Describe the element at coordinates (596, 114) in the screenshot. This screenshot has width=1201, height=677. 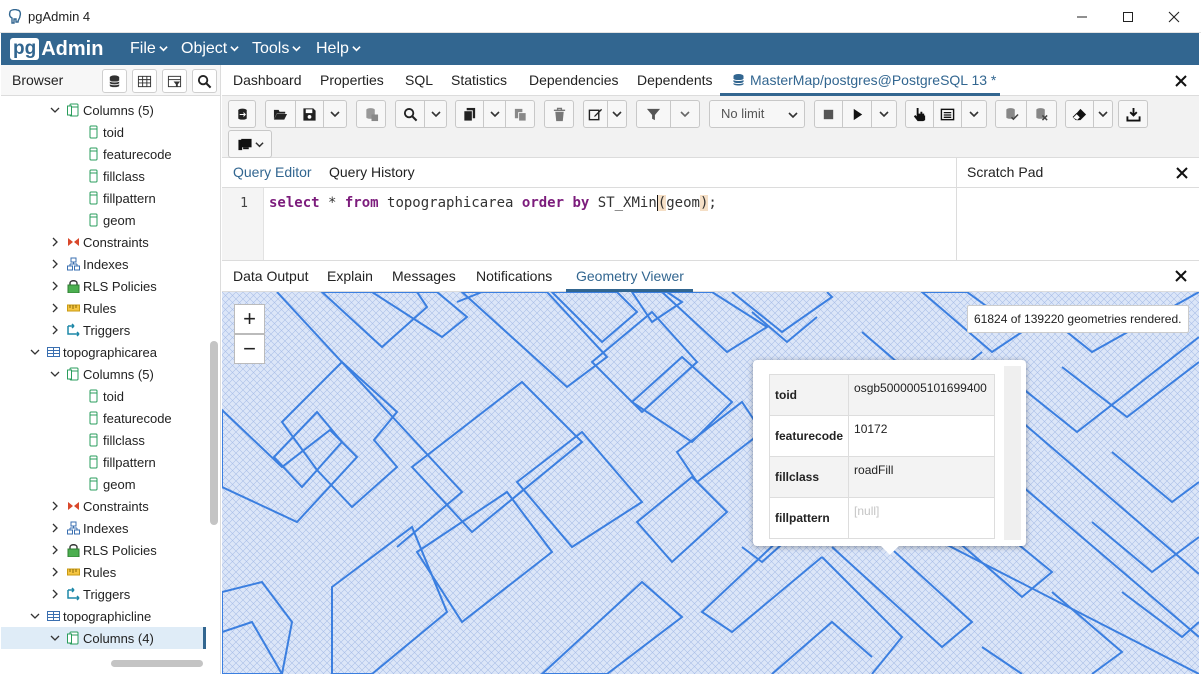
I see `edit-button` at that location.